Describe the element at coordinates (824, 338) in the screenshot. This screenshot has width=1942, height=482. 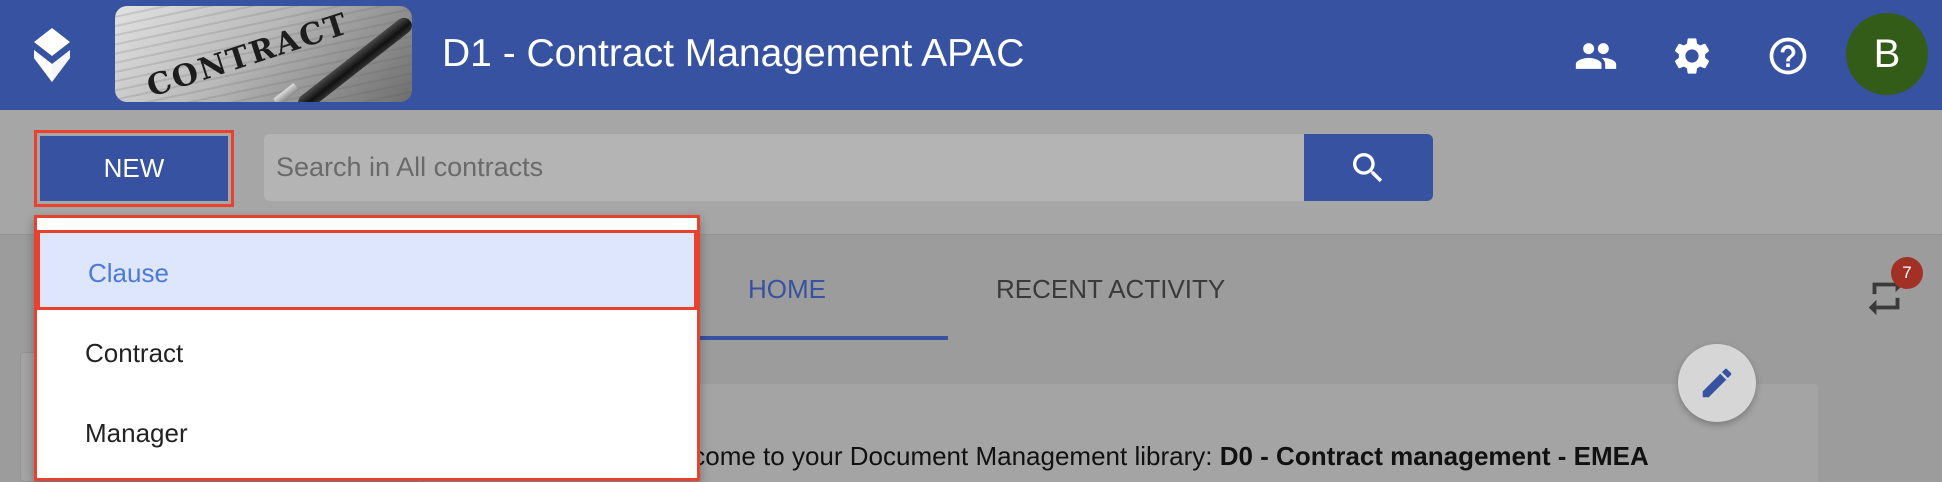
I see `active-tab-indicator` at that location.